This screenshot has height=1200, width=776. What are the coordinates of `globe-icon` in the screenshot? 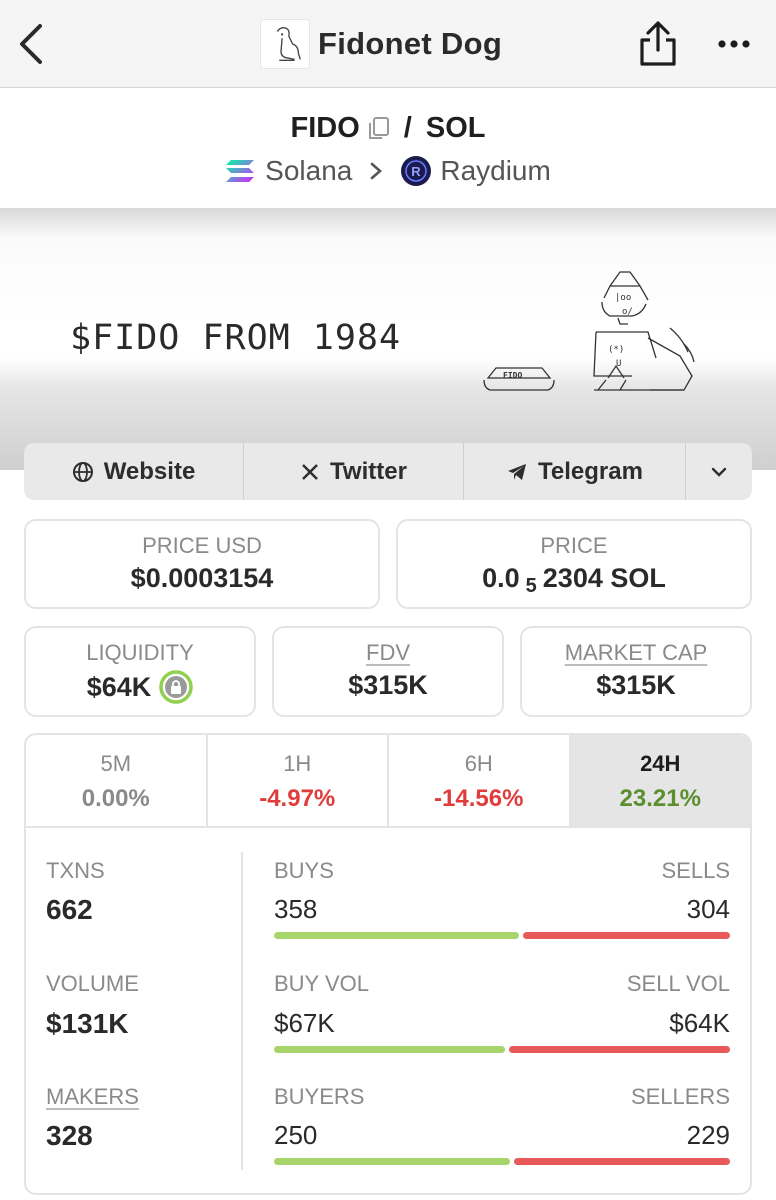 It's located at (82, 471).